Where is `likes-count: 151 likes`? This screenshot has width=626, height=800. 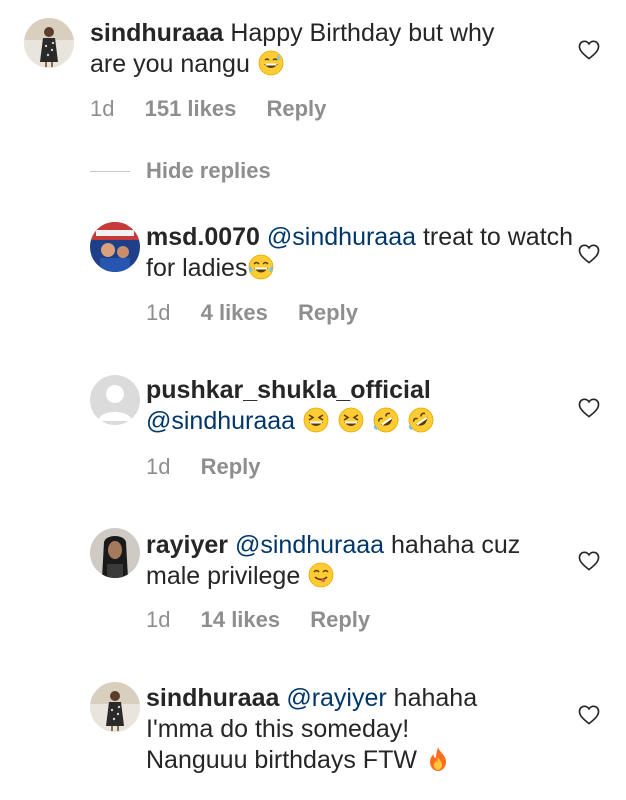
likes-count: 151 likes is located at coordinates (191, 108).